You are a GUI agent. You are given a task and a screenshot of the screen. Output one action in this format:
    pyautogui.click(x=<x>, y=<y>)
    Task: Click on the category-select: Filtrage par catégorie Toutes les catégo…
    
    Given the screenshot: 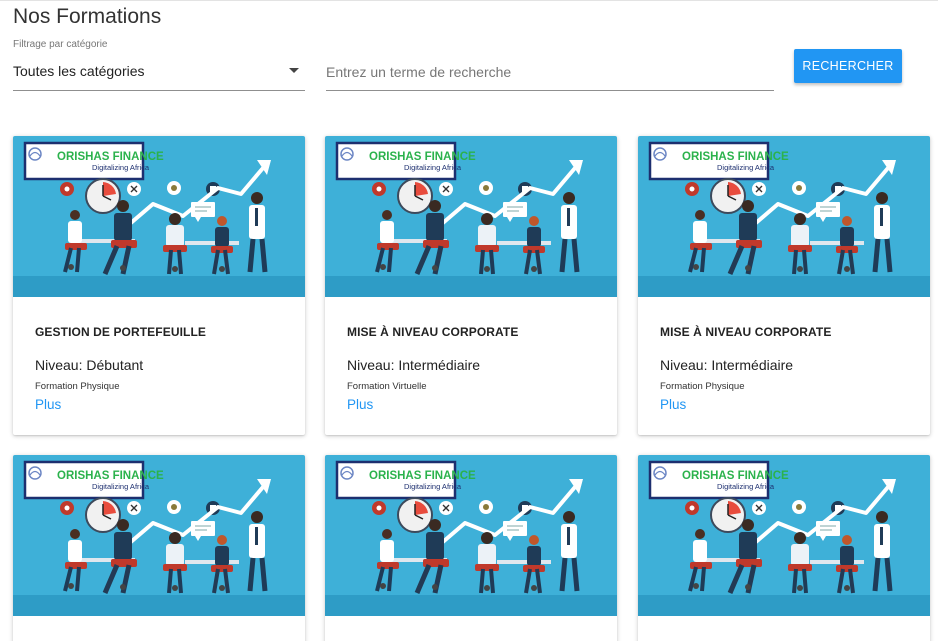 What is the action you would take?
    pyautogui.click(x=159, y=64)
    